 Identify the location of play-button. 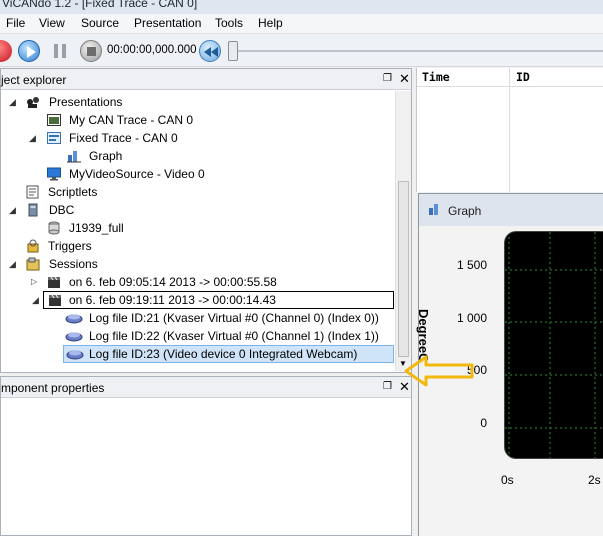
(29, 51).